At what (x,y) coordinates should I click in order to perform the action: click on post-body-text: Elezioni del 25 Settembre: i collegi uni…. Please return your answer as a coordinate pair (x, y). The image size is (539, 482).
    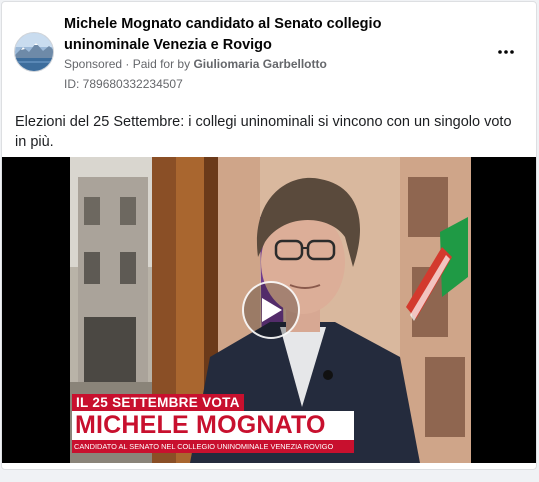
    Looking at the image, I should click on (263, 132).